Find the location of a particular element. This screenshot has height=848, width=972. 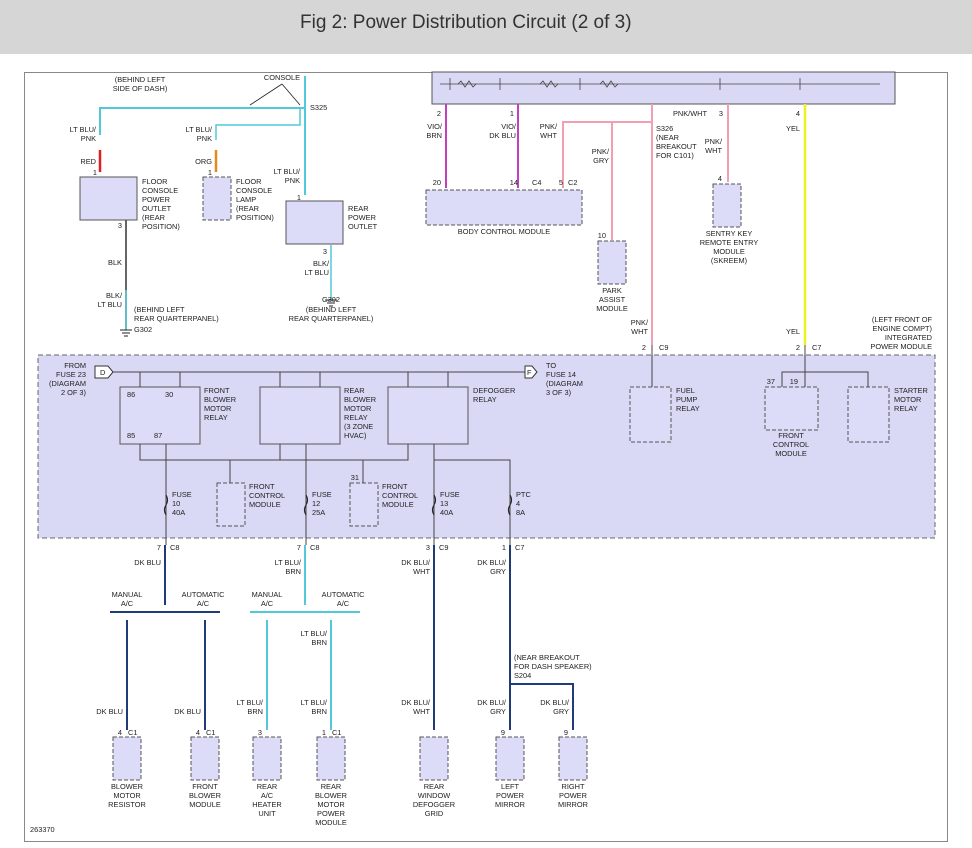

figure-id: 263370 is located at coordinates (42, 829).